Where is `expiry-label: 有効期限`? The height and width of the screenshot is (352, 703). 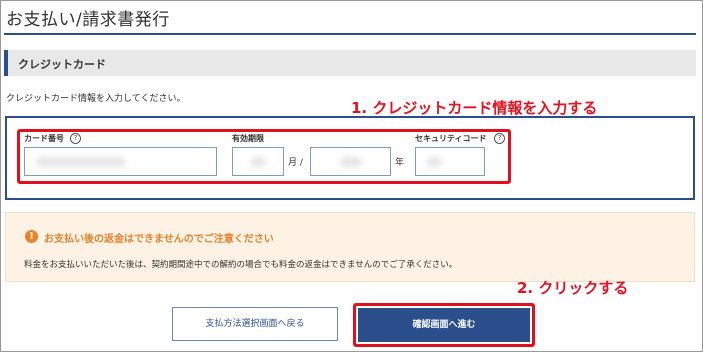 expiry-label: 有効期限 is located at coordinates (248, 138).